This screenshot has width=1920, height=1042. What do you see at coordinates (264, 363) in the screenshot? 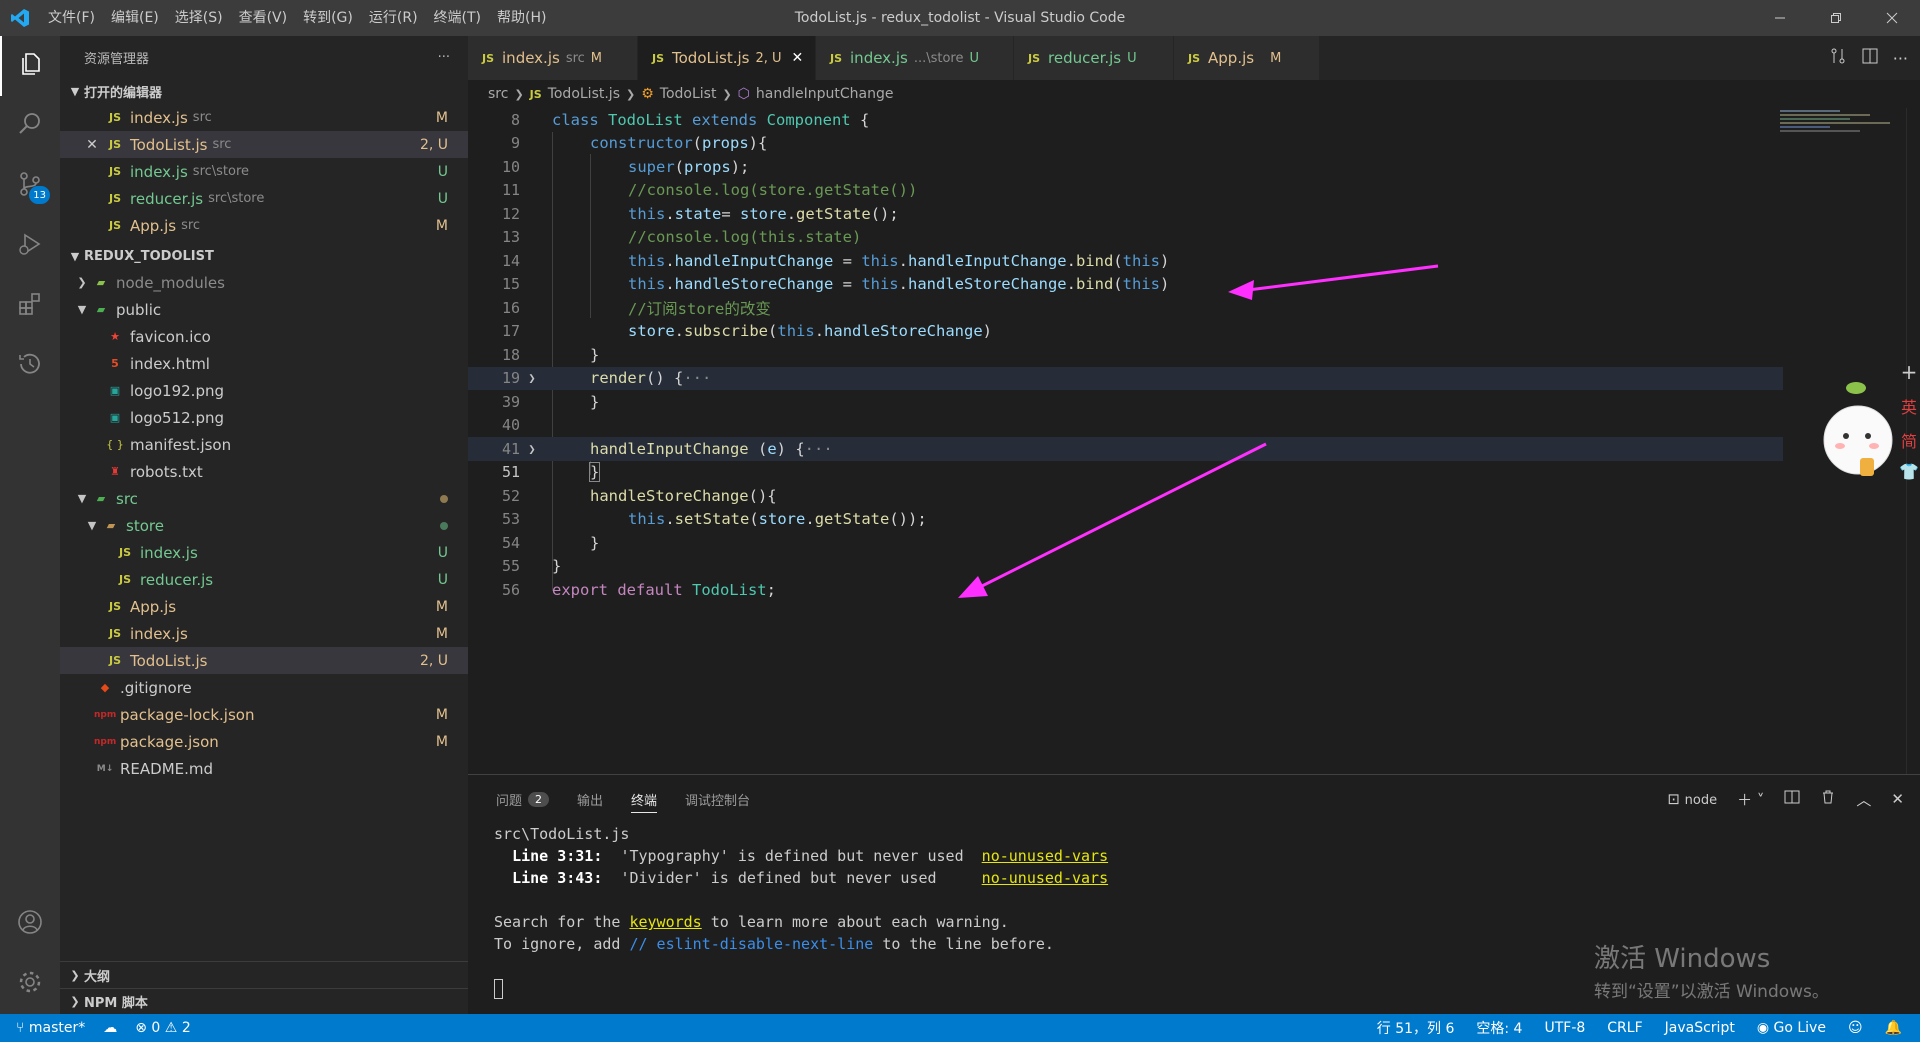
I see `tree-file: 5 index.html` at bounding box center [264, 363].